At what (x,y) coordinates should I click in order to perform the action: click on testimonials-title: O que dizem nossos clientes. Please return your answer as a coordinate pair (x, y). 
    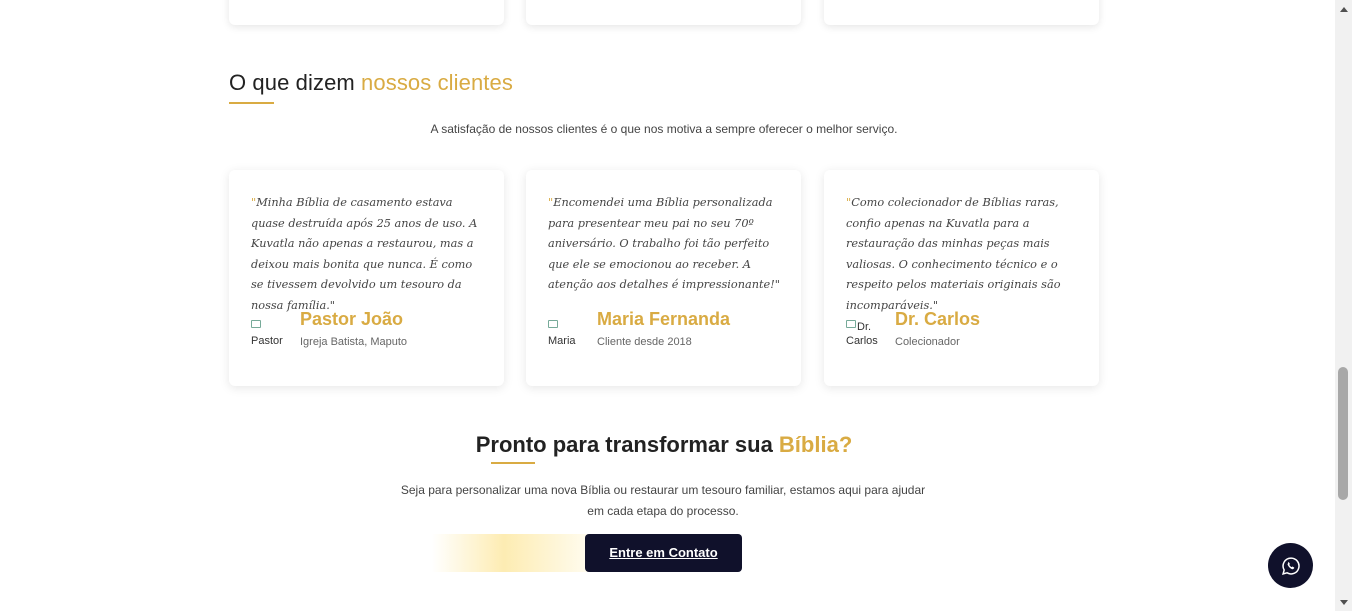
    Looking at the image, I should click on (371, 83).